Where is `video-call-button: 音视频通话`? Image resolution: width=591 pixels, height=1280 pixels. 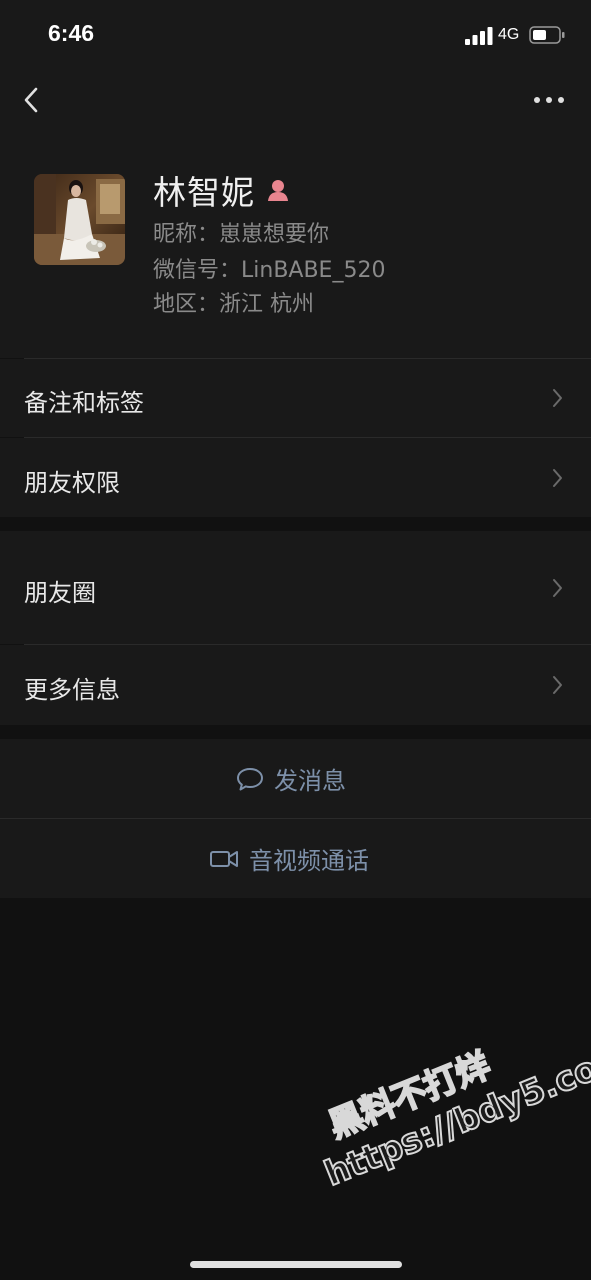 video-call-button: 音视频通话 is located at coordinates (295, 858).